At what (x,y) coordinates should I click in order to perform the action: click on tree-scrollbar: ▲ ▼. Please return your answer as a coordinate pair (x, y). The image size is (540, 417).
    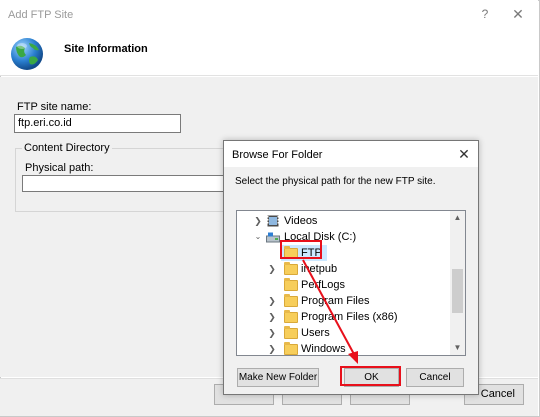
    Looking at the image, I should click on (457, 283).